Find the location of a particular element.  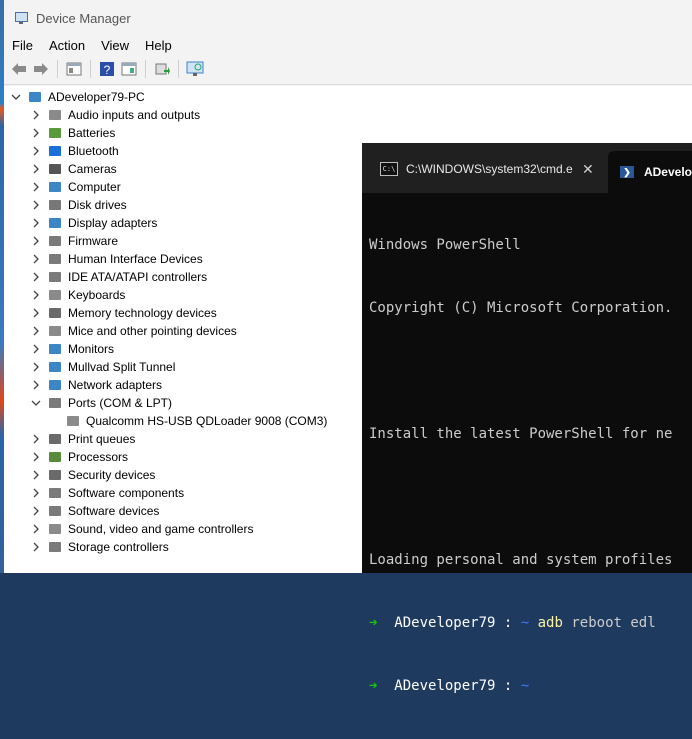

tree-category: Ports (COM & LPT) is located at coordinates (101, 403).